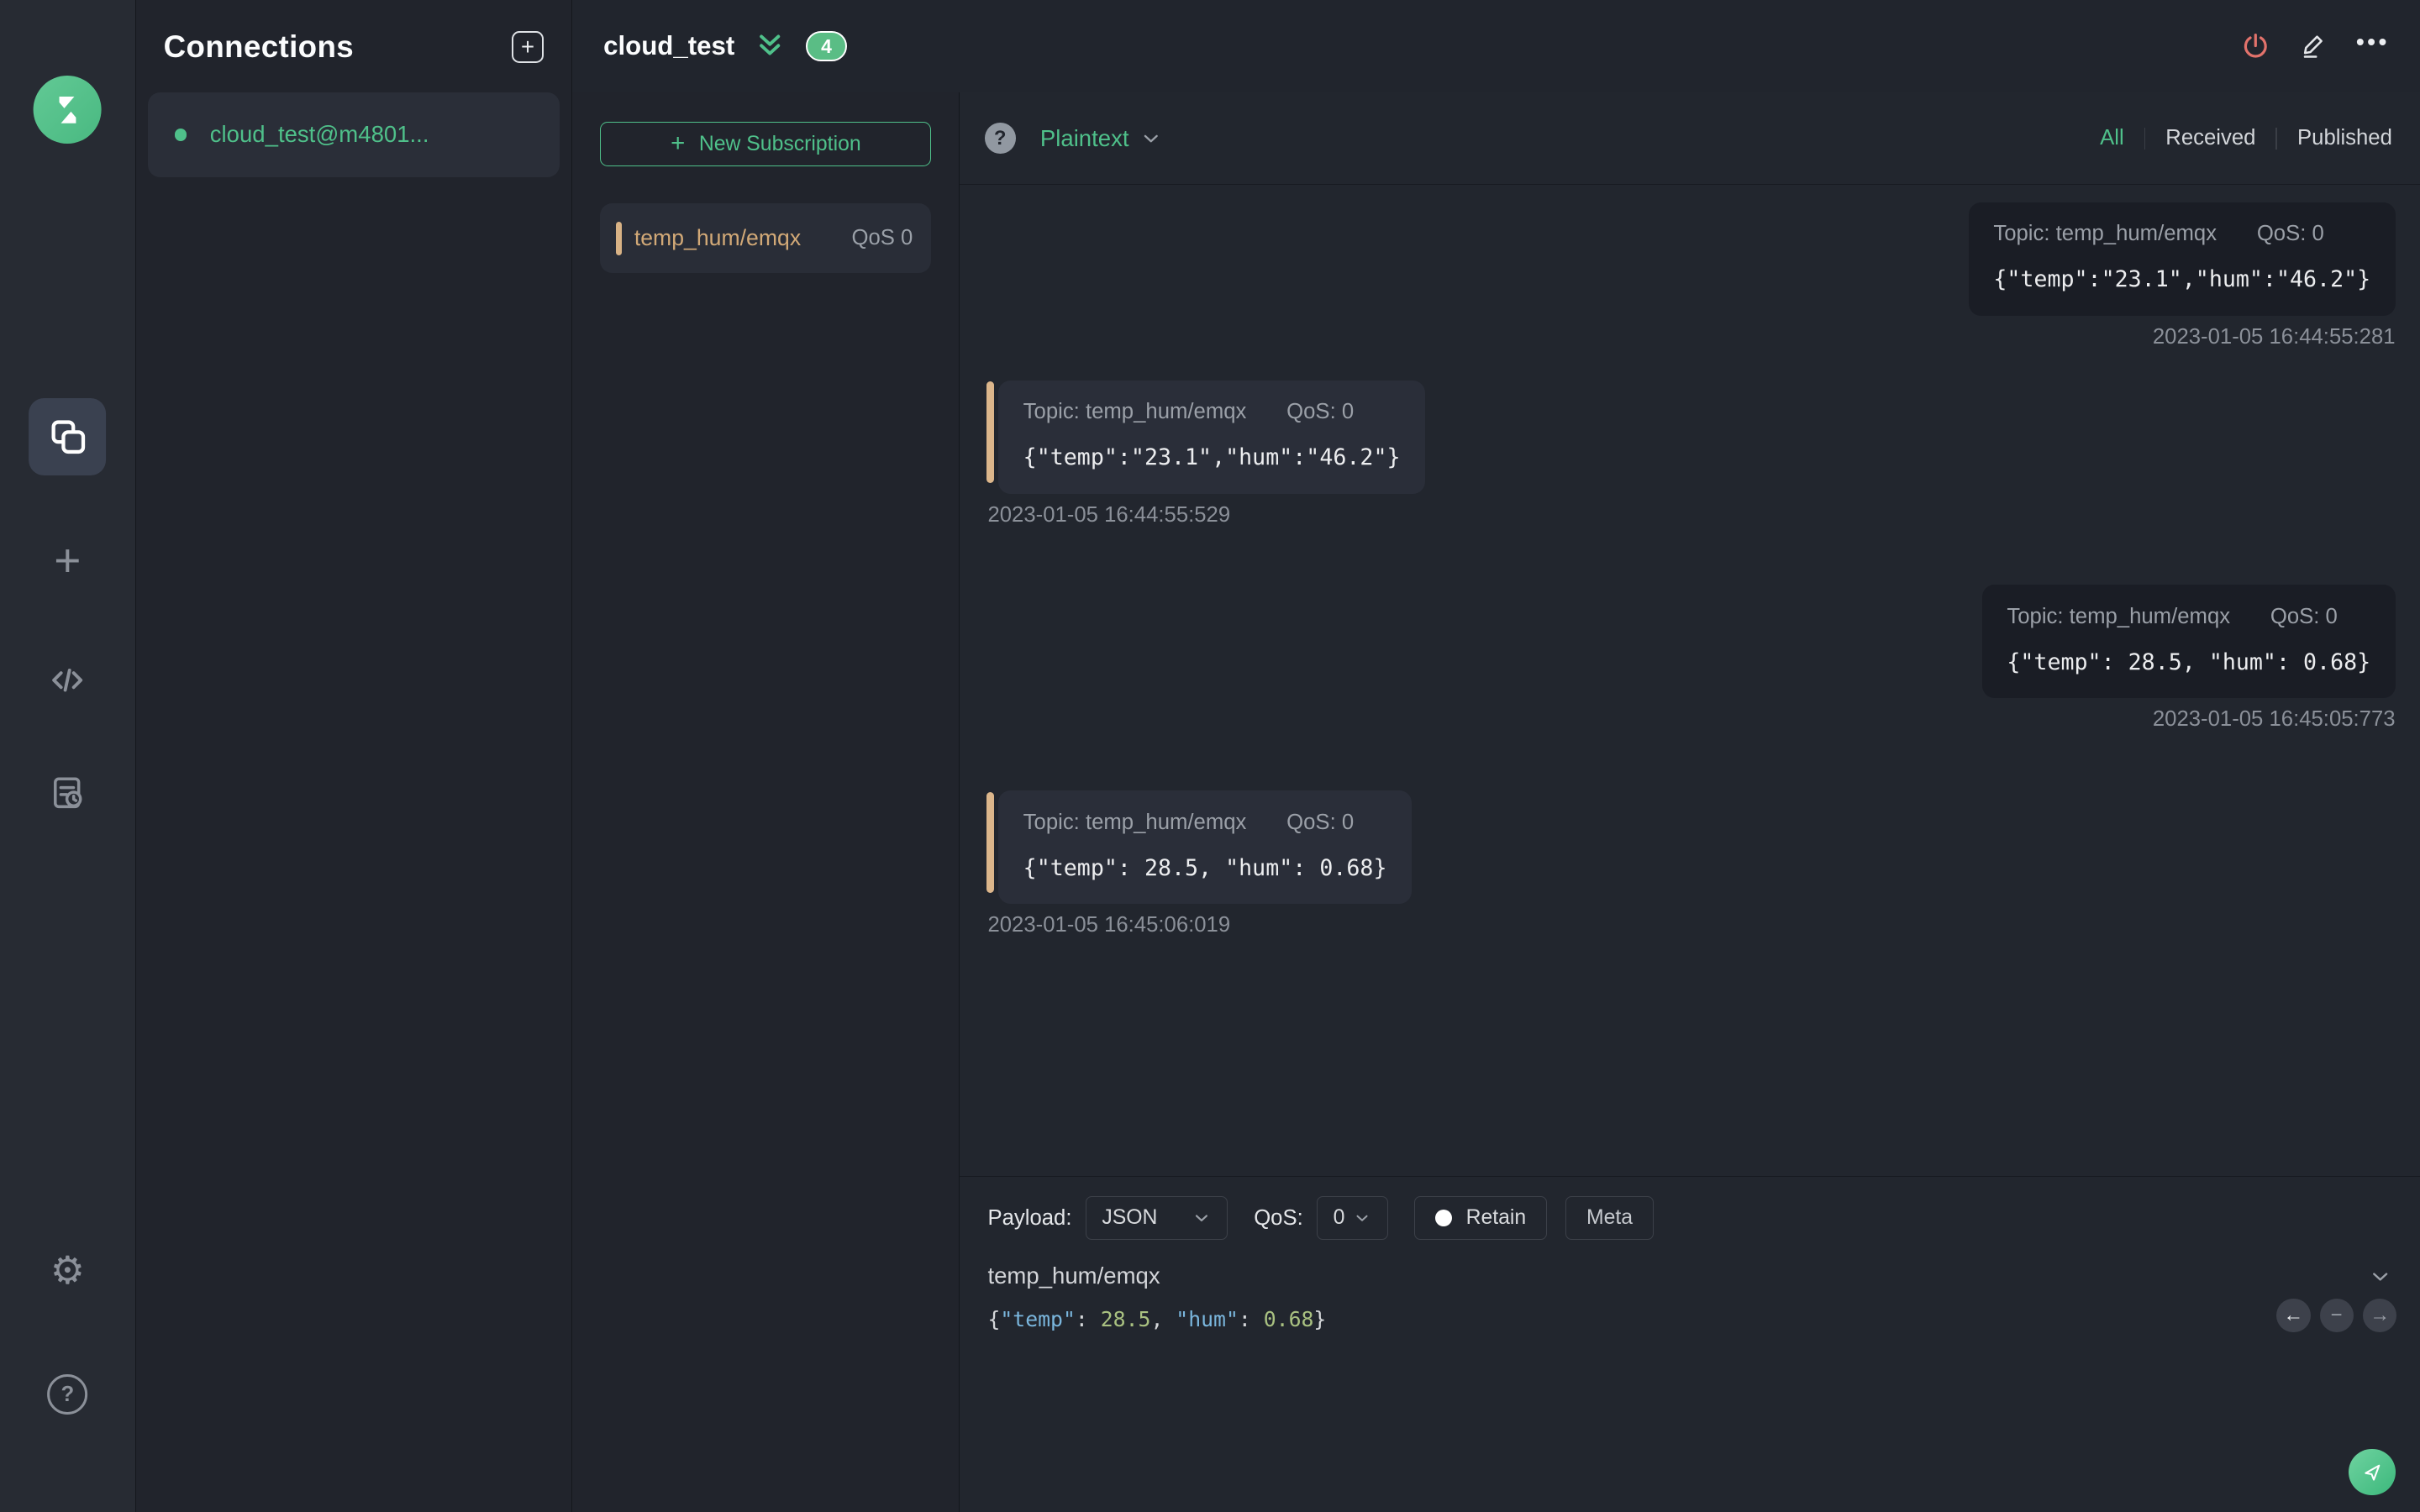  I want to click on connections-title: Connections, so click(259, 46).